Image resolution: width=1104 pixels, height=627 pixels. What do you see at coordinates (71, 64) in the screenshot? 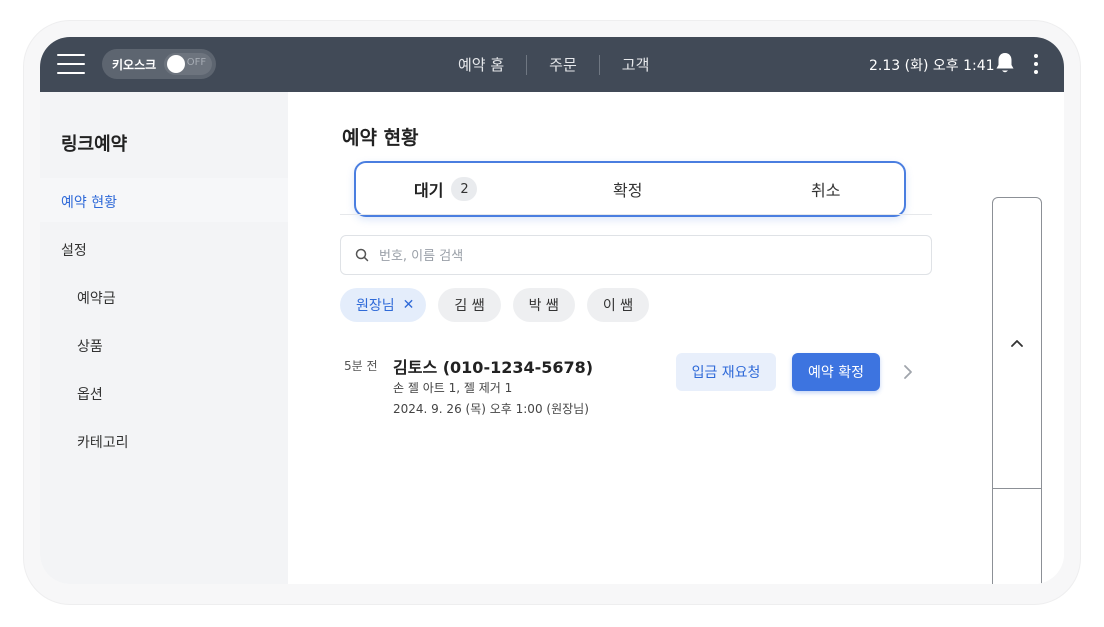
I see `hamburger-menu-icon` at bounding box center [71, 64].